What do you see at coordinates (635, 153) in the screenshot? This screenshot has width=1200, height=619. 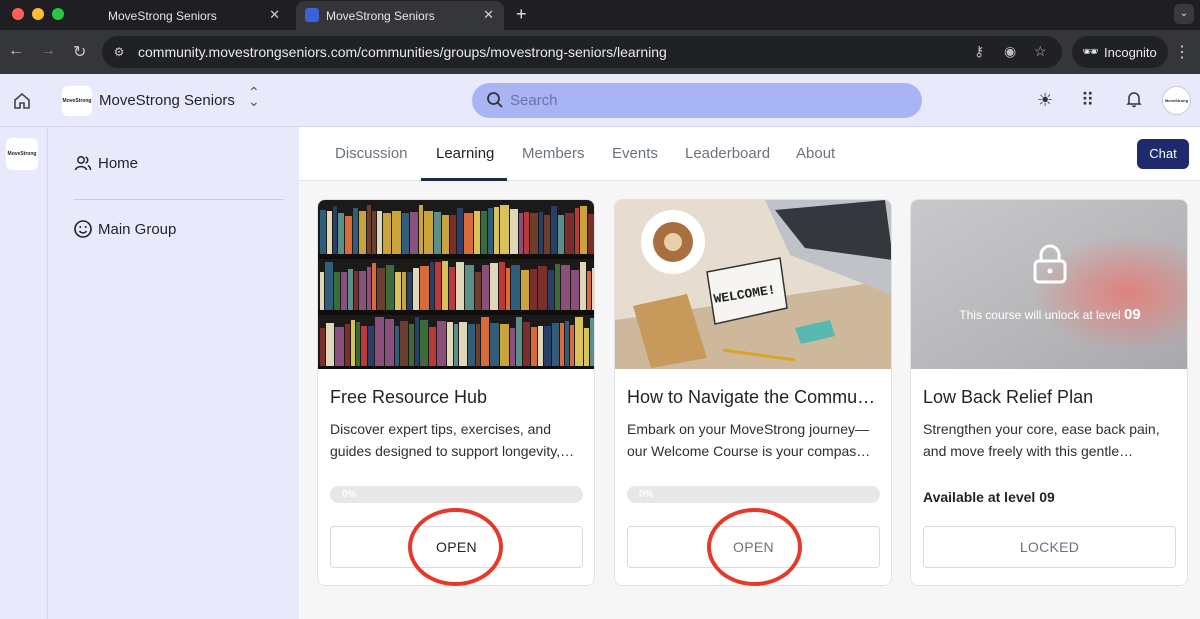 I see `tab-events: Events` at bounding box center [635, 153].